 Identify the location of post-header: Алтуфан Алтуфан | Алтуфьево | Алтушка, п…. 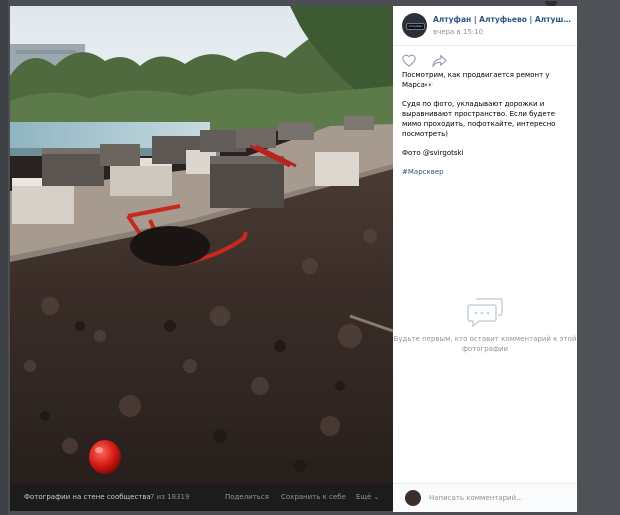
(485, 26).